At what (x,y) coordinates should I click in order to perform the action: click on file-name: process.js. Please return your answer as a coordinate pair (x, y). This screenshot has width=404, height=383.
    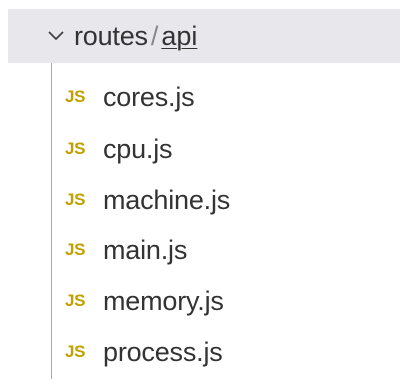
    Looking at the image, I should click on (163, 351).